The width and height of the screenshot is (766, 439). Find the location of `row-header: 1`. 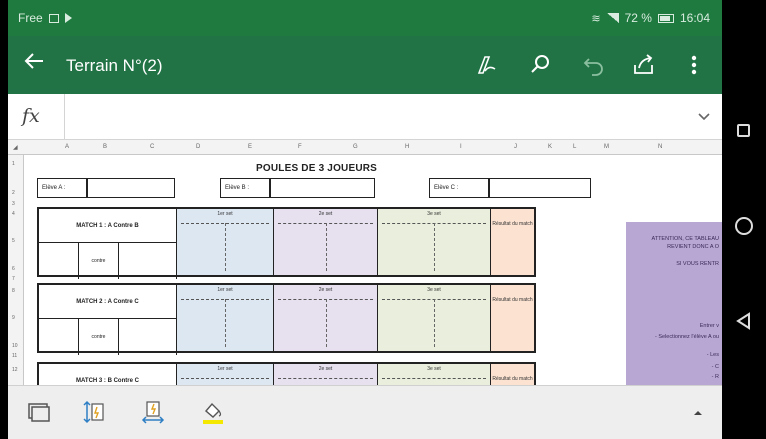

row-header: 1 is located at coordinates (13, 164).